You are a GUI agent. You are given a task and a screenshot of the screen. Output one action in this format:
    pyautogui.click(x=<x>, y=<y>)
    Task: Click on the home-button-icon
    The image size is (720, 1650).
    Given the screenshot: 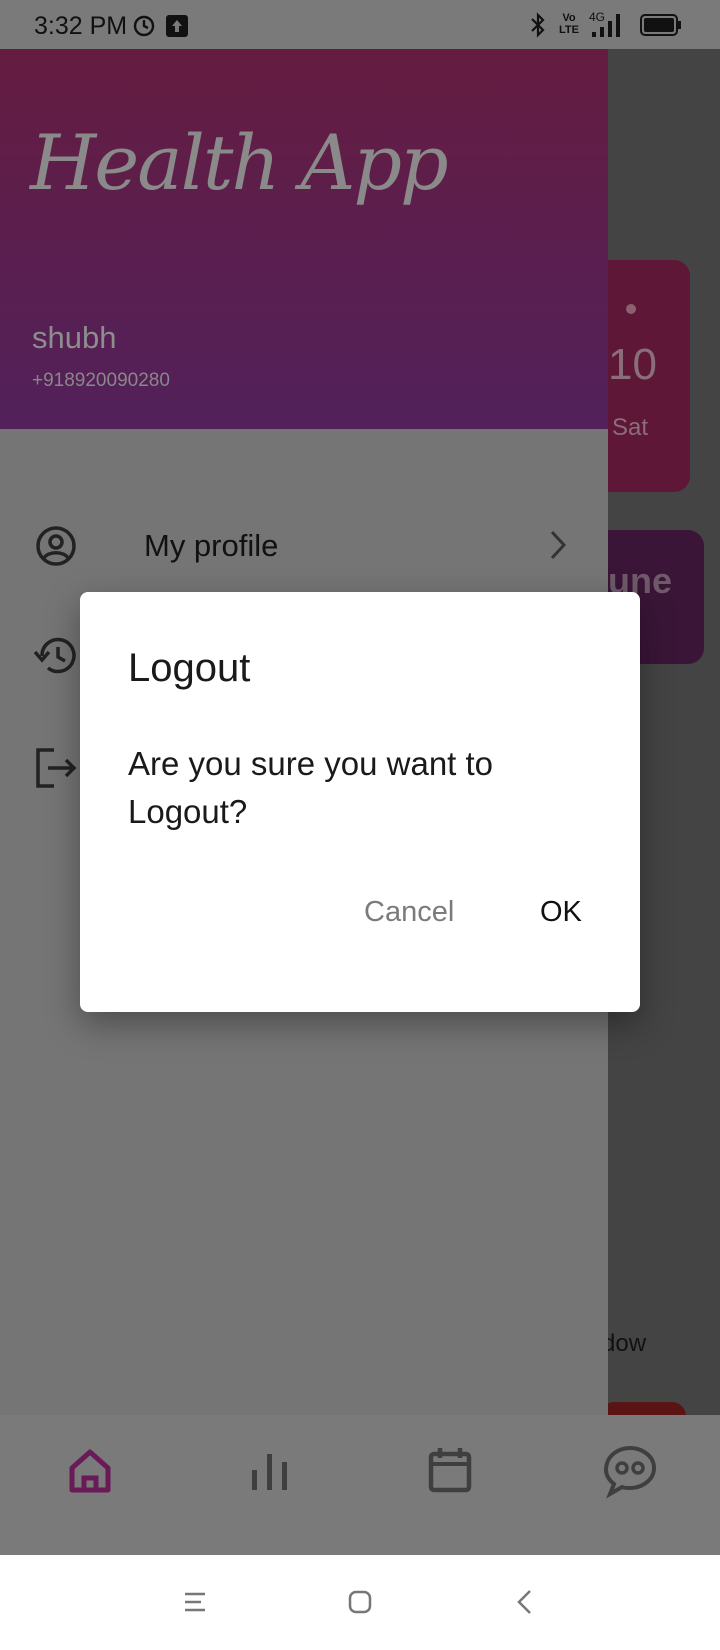 What is the action you would take?
    pyautogui.click(x=360, y=1602)
    